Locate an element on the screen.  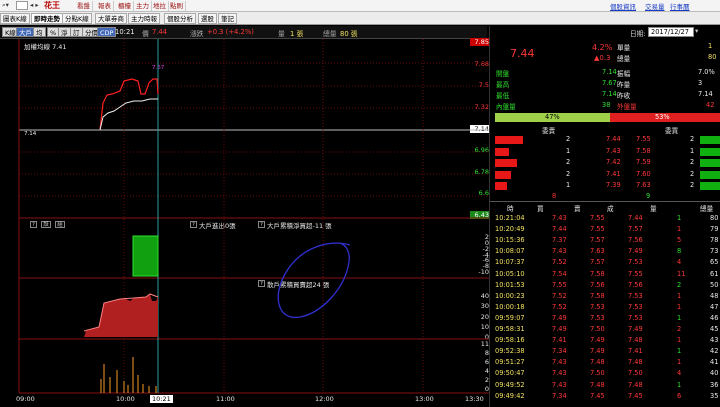
tick-bid: 7.41 is located at coordinates (559, 340).